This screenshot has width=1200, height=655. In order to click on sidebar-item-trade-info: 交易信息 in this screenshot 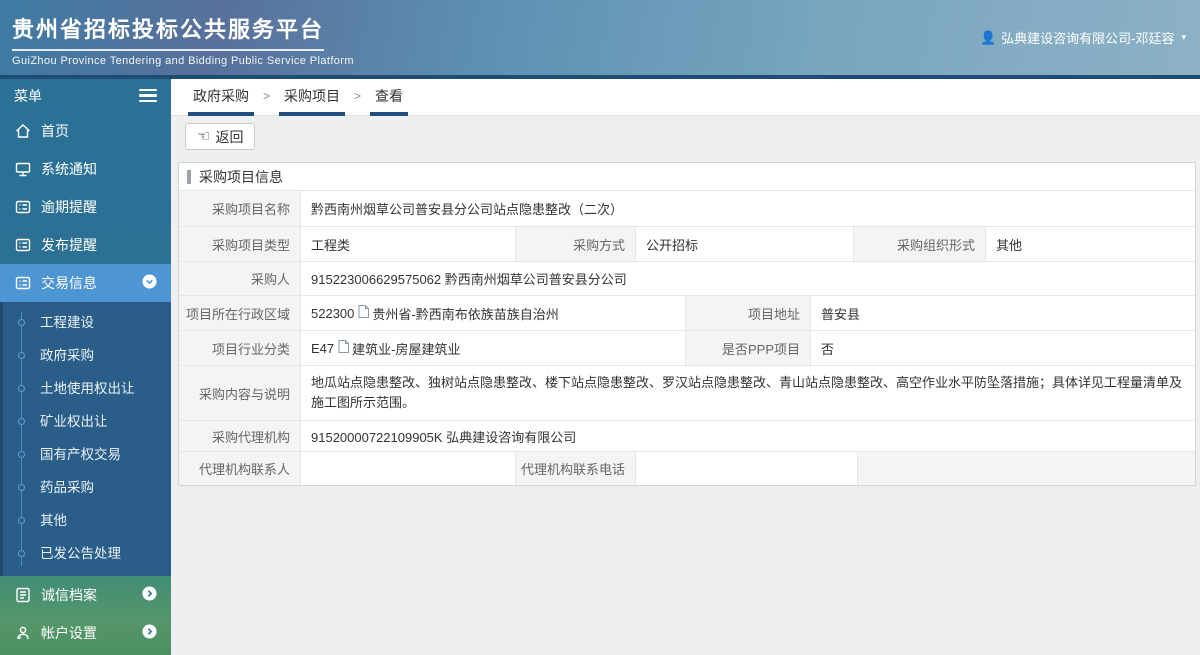, I will do `click(85, 283)`.